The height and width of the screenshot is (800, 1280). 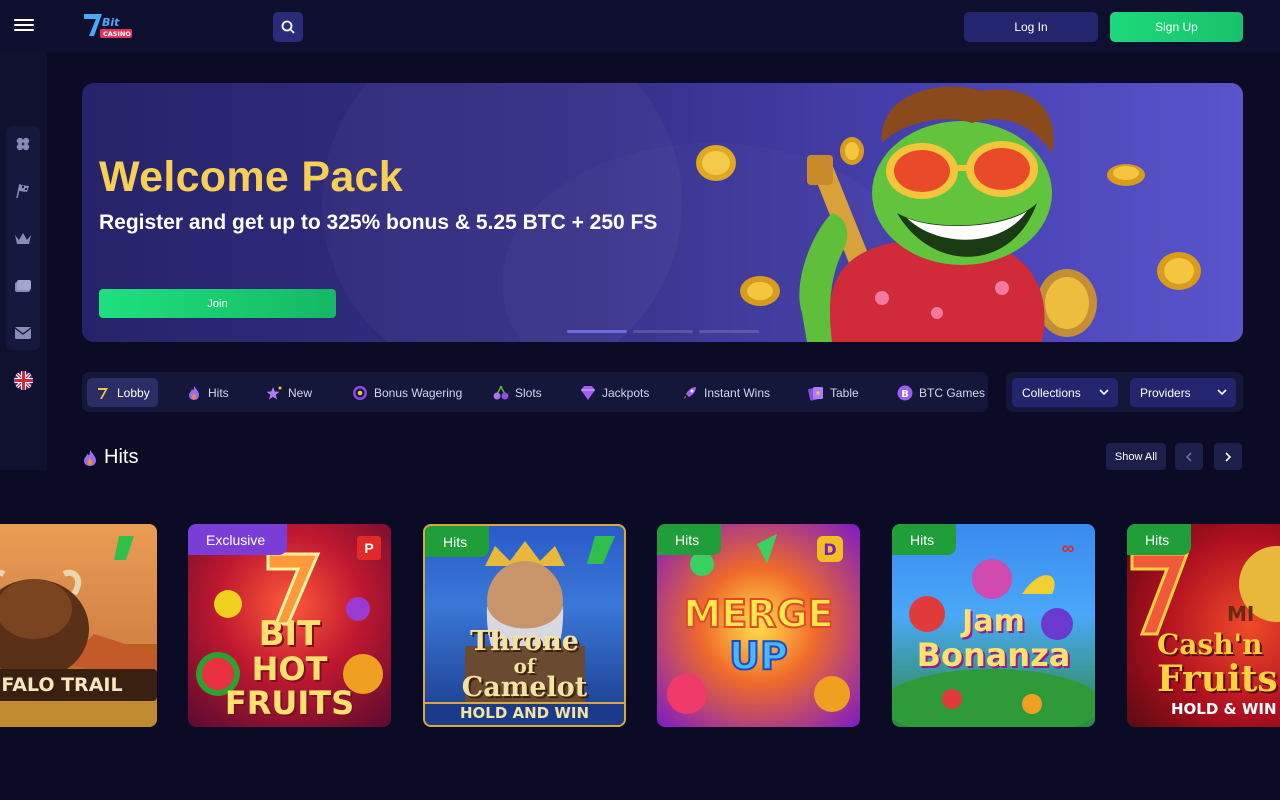 I want to click on providers-label: Providers, so click(x=1165, y=392).